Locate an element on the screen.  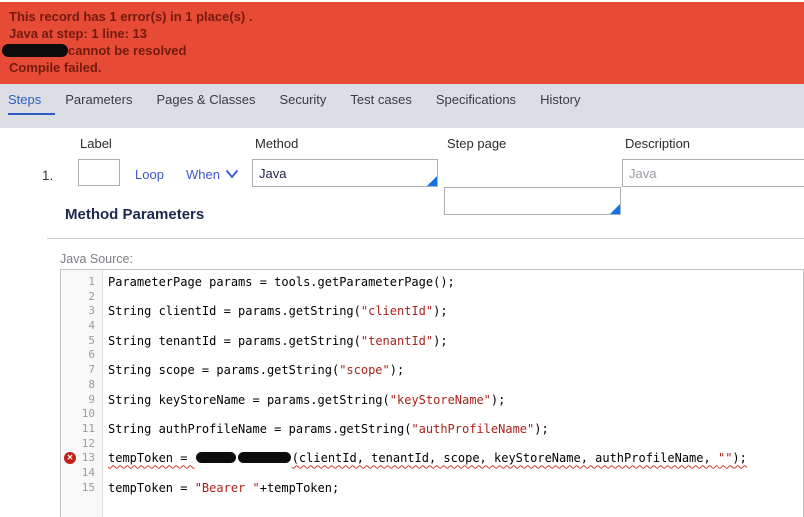
loop-link: Loop is located at coordinates (149, 174).